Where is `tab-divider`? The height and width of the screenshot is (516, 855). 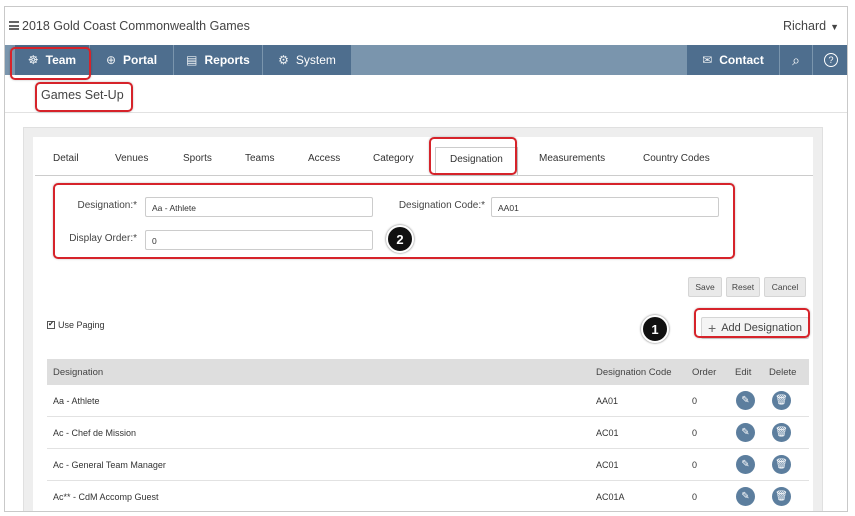
tab-divider is located at coordinates (424, 175).